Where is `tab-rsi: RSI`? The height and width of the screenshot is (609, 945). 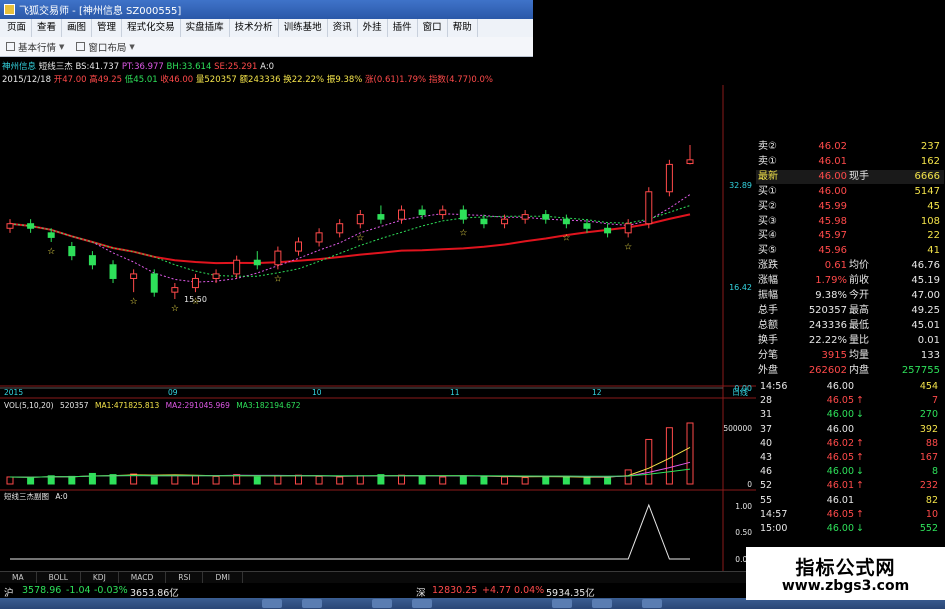 tab-rsi: RSI is located at coordinates (185, 577).